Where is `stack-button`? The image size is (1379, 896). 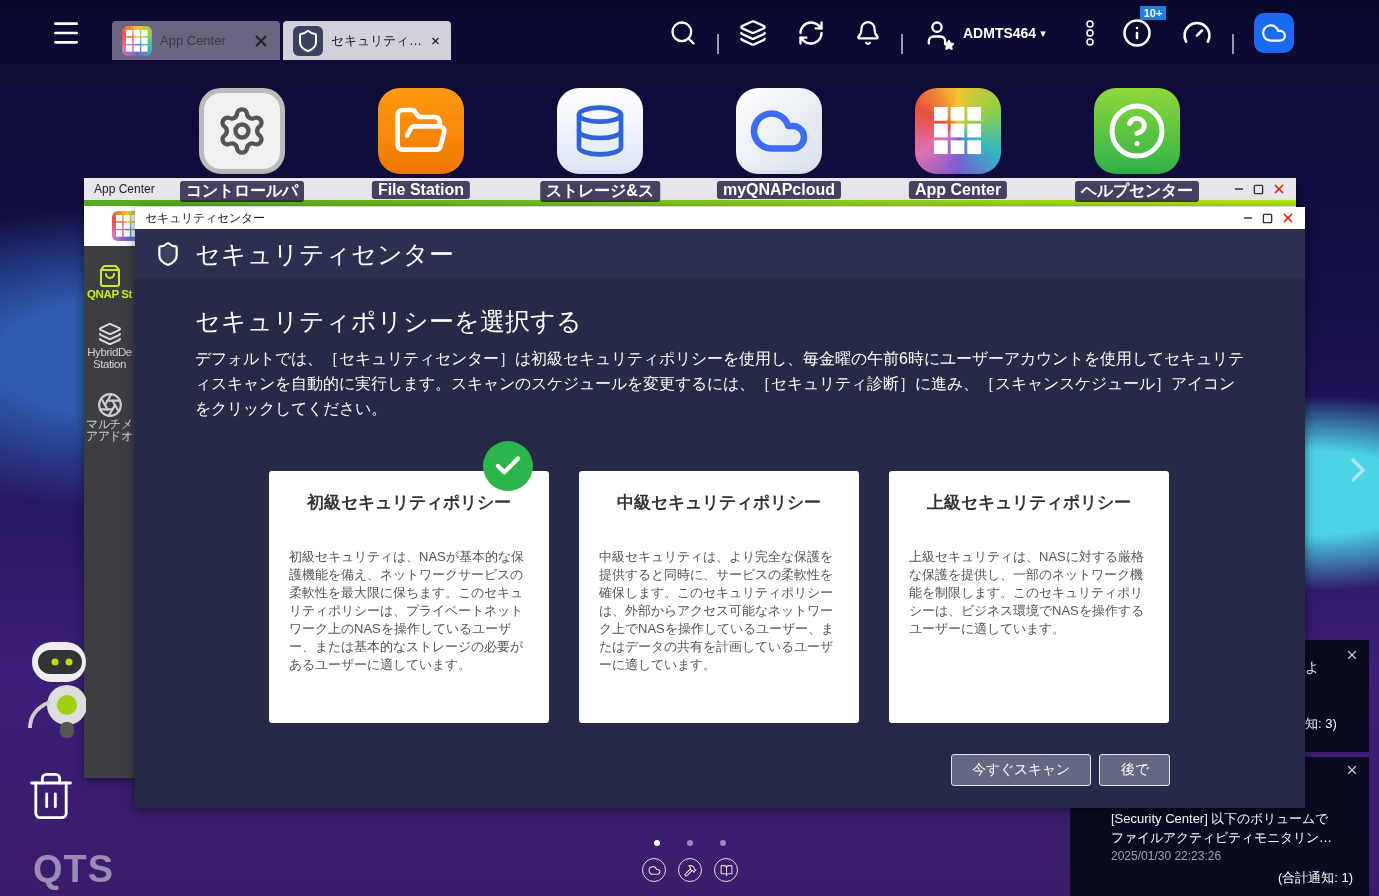
stack-button is located at coordinates (753, 33).